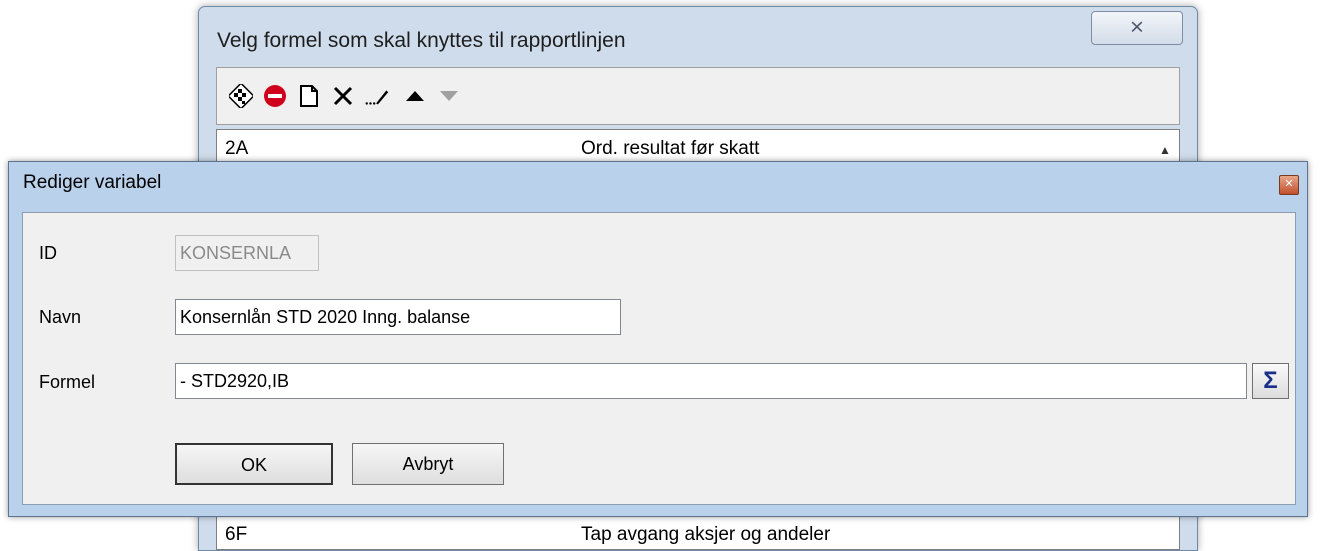  What do you see at coordinates (398, 317) in the screenshot?
I see `name-field: Konsernlån STD 2020 Inng. balanse` at bounding box center [398, 317].